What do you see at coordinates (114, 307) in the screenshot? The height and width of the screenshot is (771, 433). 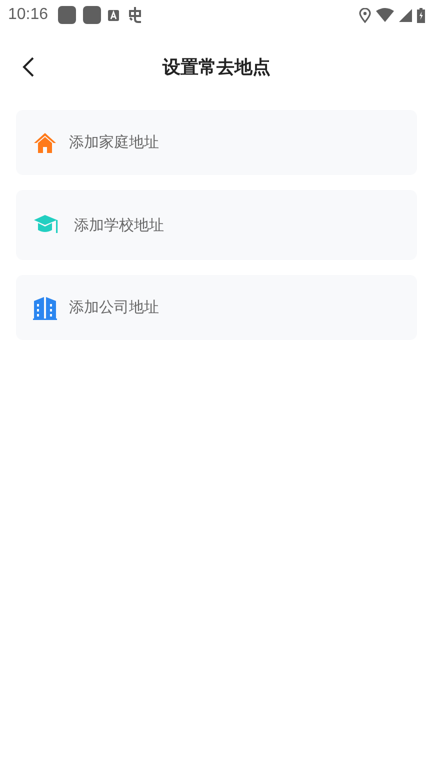 I see `place-label: 添加公司地址` at bounding box center [114, 307].